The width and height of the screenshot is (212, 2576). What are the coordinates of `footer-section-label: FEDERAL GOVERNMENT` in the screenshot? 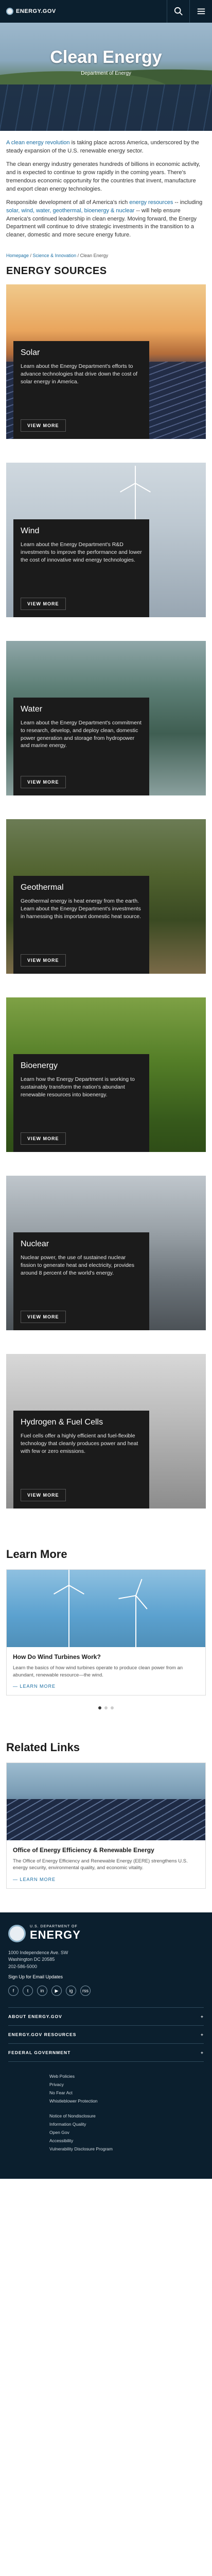 It's located at (39, 2052).